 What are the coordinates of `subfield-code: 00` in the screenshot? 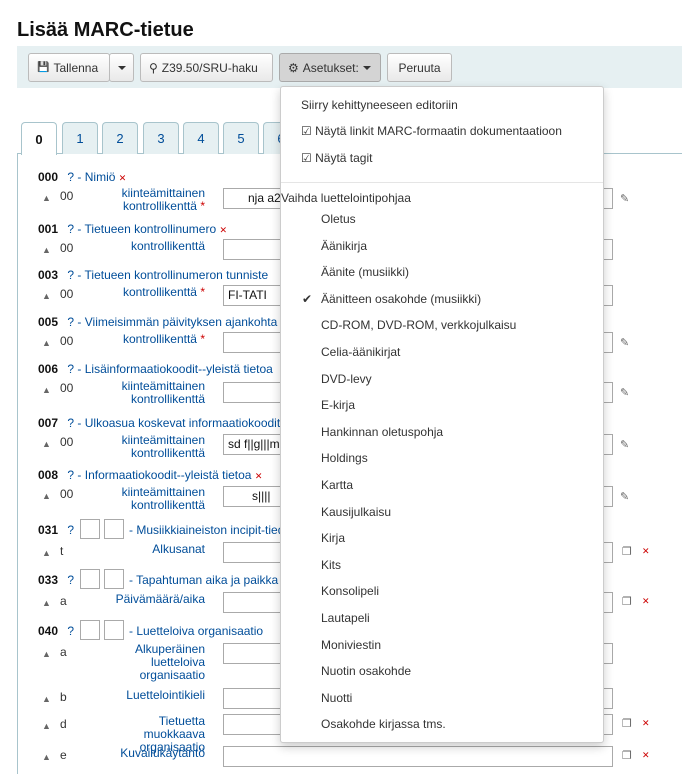 It's located at (67, 196).